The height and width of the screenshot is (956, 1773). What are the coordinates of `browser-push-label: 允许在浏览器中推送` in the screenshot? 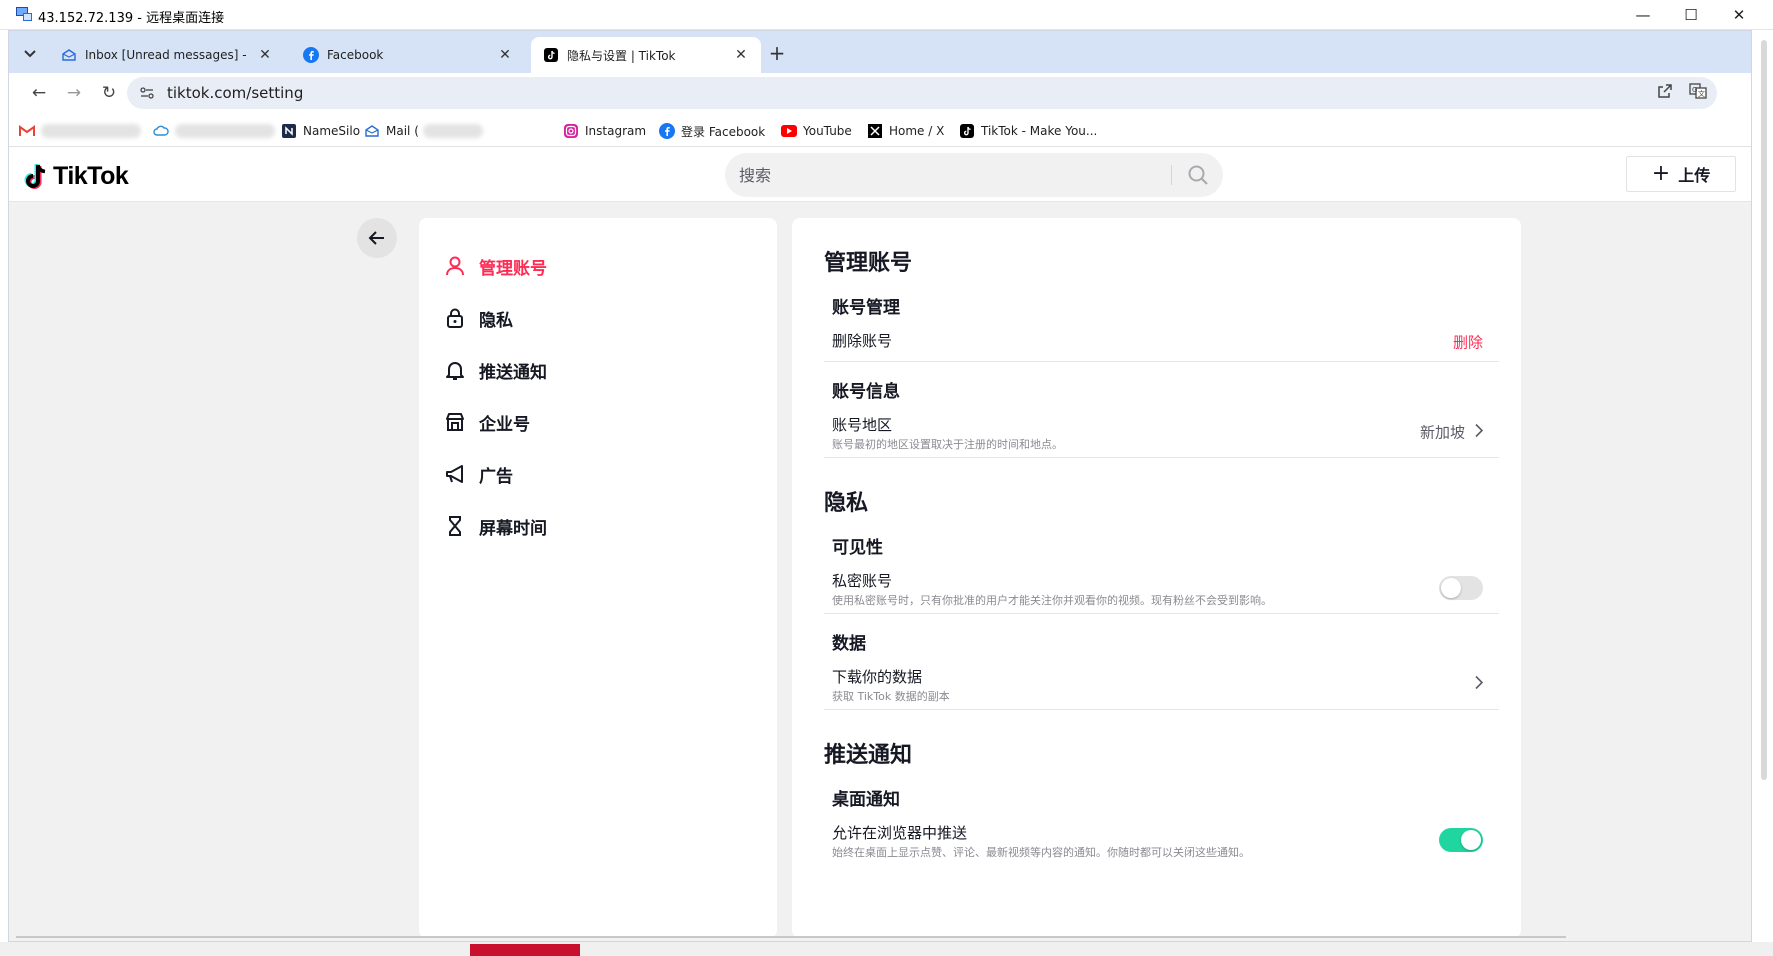 It's located at (900, 833).